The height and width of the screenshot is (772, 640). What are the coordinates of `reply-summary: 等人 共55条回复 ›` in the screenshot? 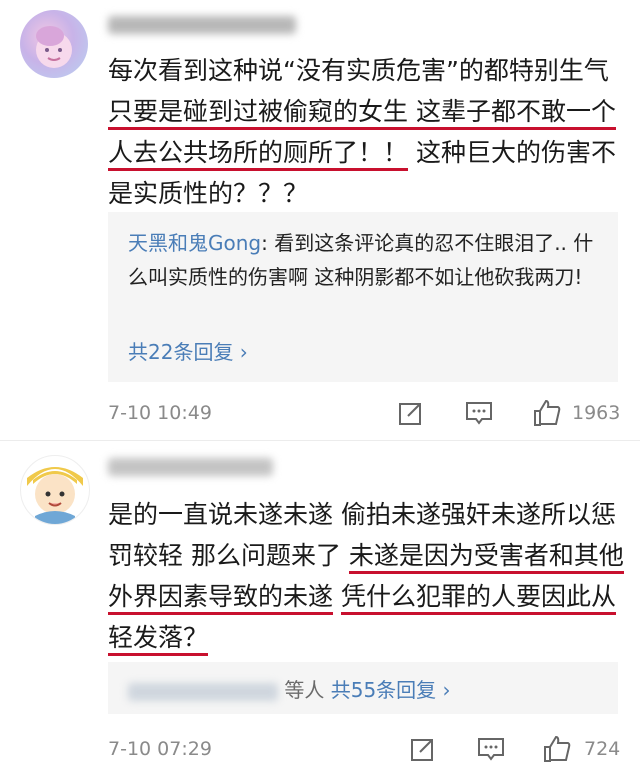 It's located at (289, 688).